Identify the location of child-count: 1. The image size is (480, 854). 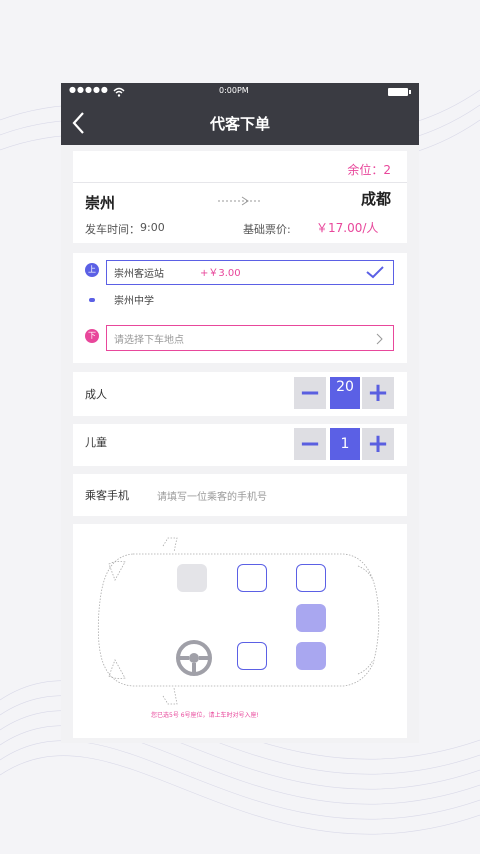
(345, 444).